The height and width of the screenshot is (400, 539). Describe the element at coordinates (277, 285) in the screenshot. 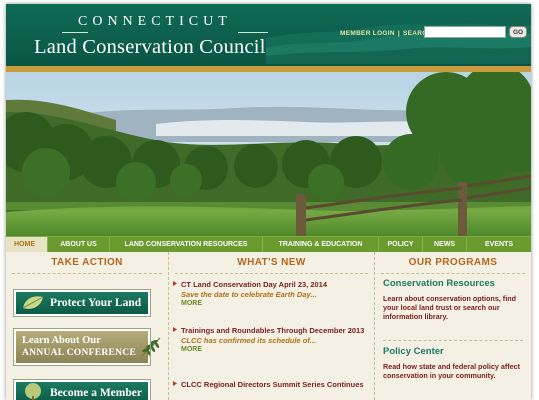

I see `news-item-title: CT Land Conservation Day April 23, 2014` at that location.